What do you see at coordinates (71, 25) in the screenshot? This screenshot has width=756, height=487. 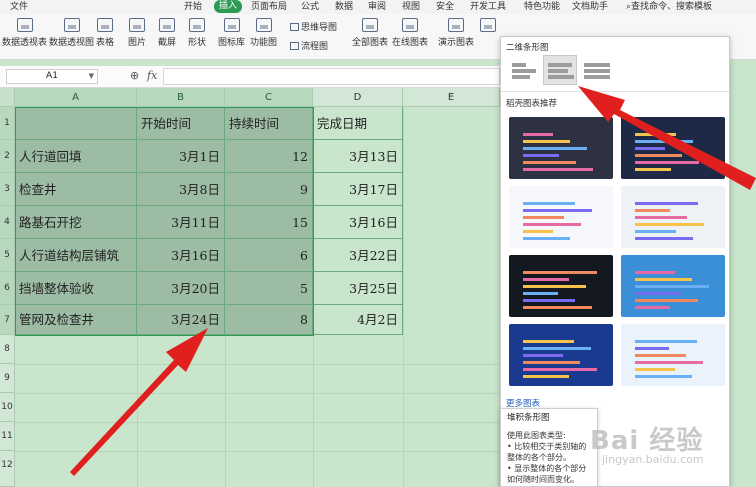 I see `pivot-chart-icon` at bounding box center [71, 25].